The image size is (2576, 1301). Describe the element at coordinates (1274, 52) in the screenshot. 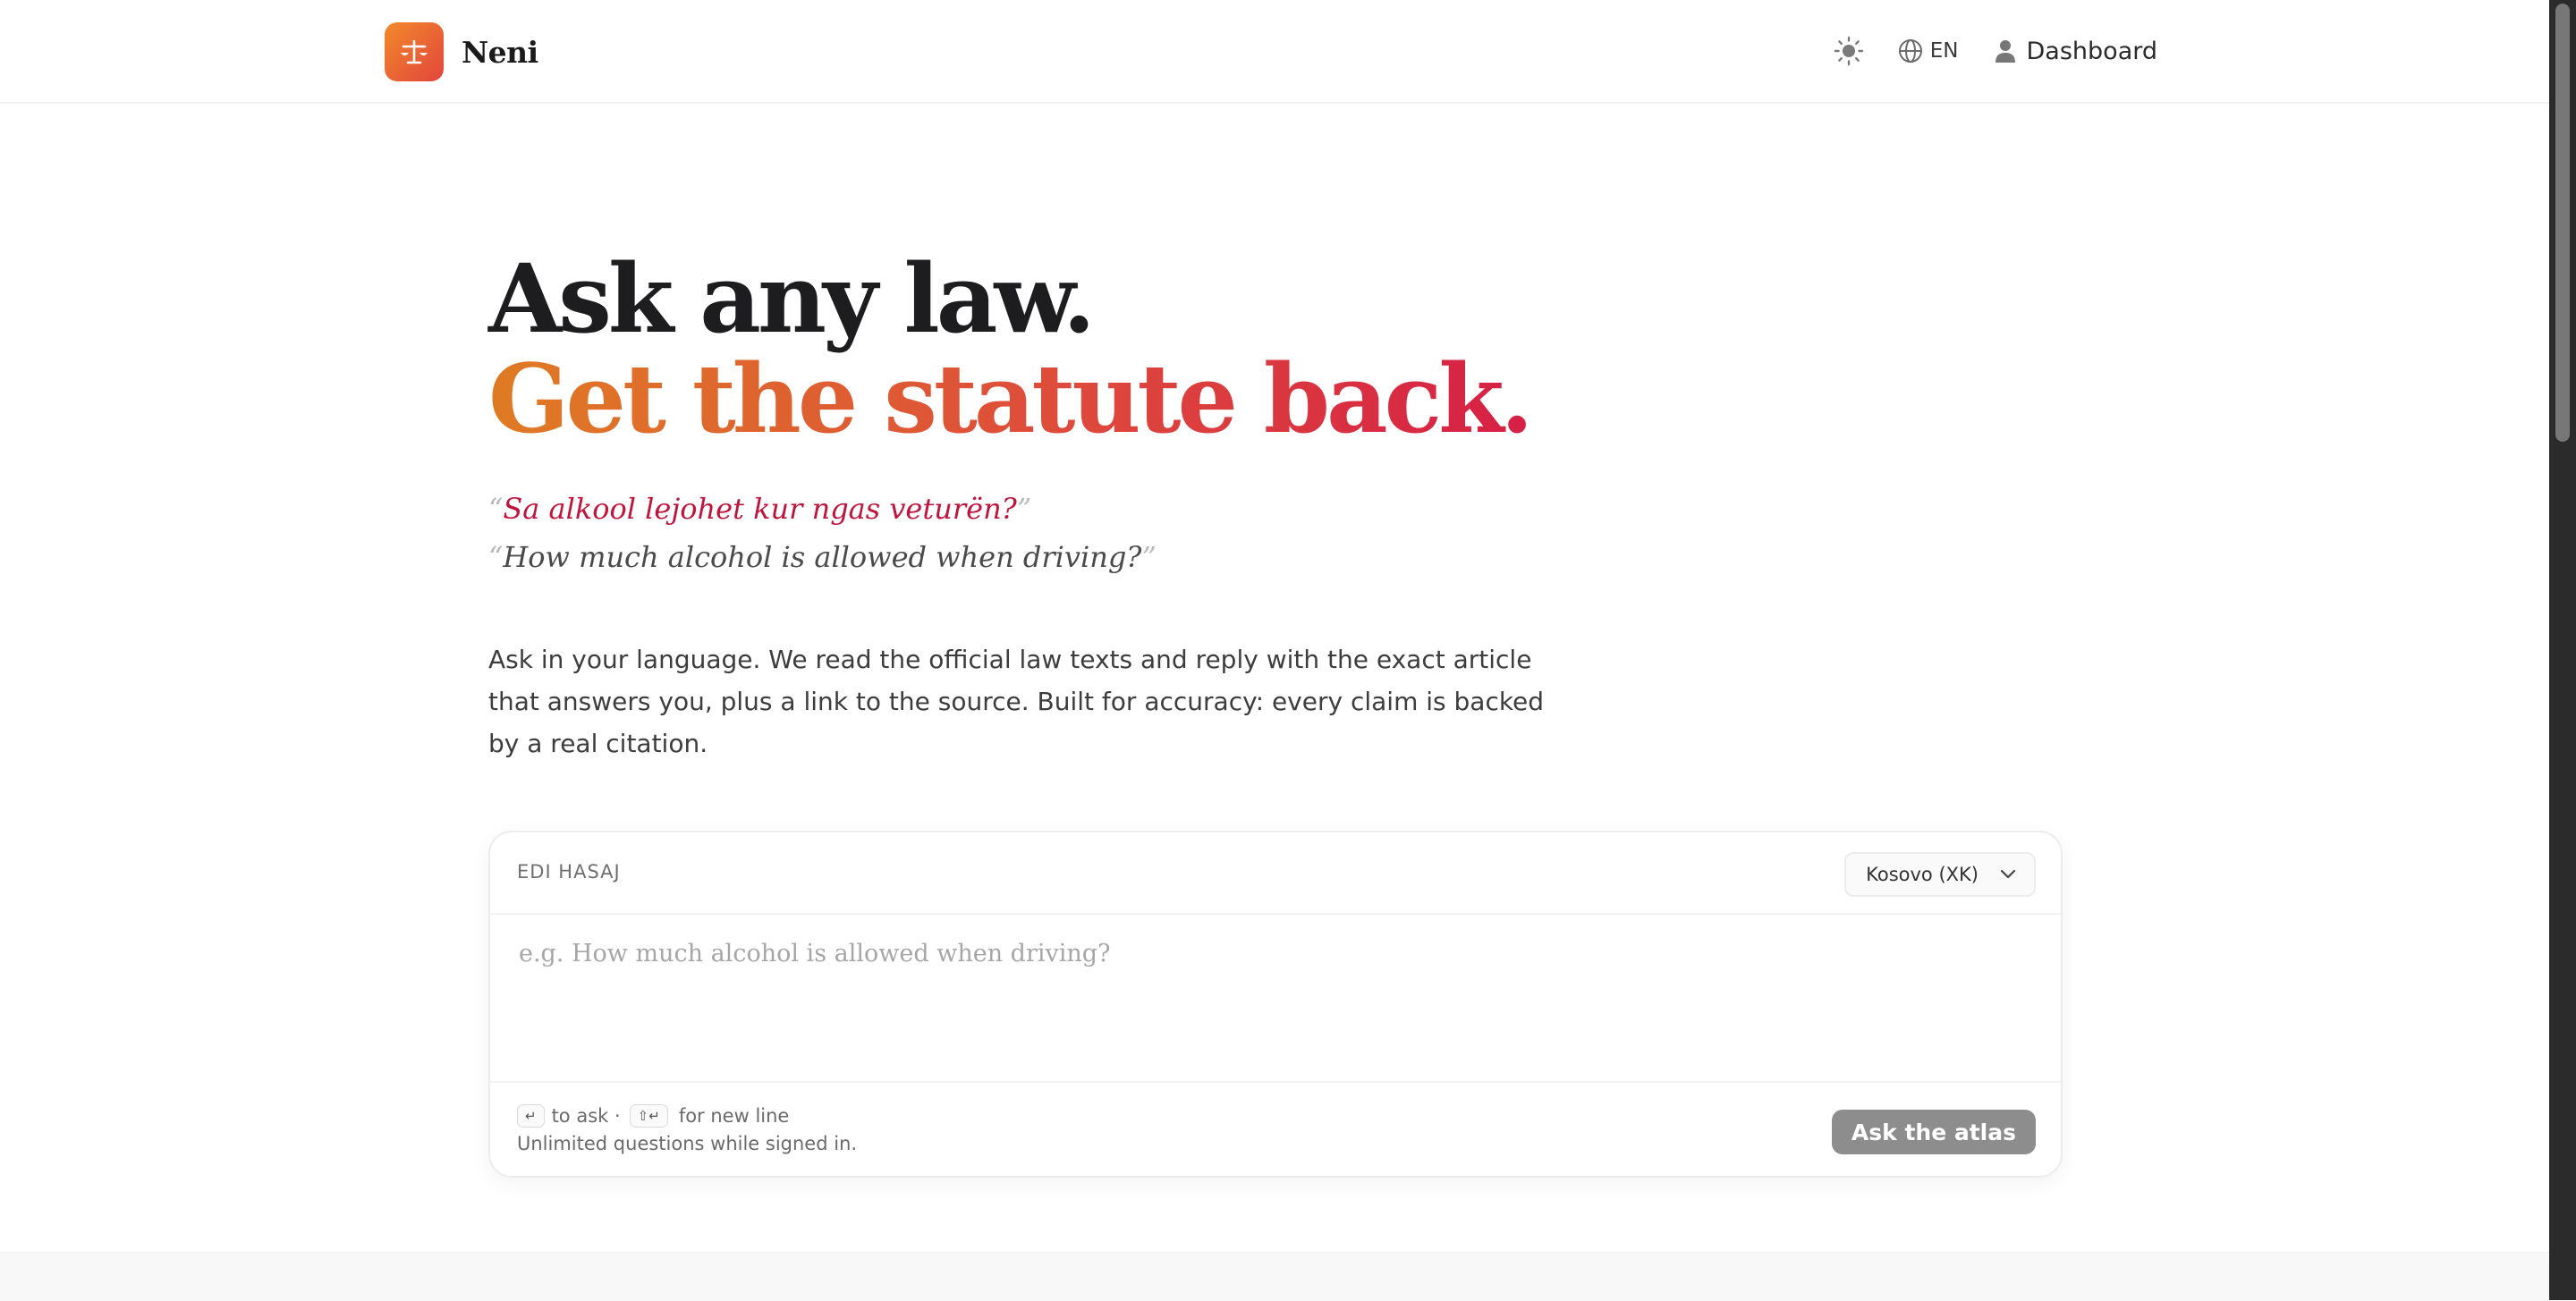

I see `top-navigation-bar: Neni EN Dashboard` at that location.